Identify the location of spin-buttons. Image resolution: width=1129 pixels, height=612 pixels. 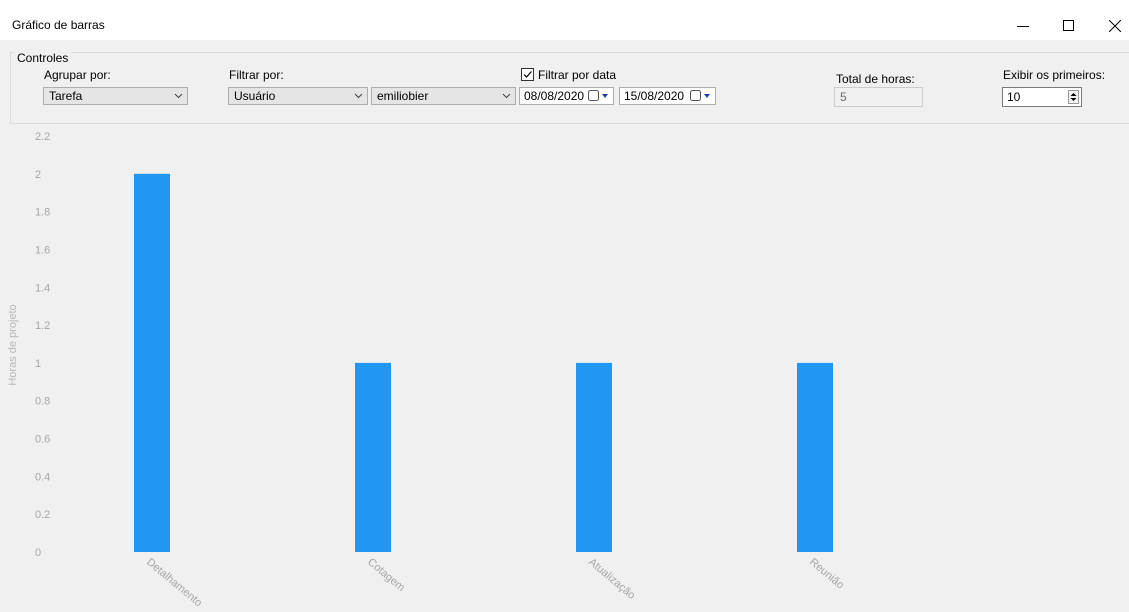
(1073, 97).